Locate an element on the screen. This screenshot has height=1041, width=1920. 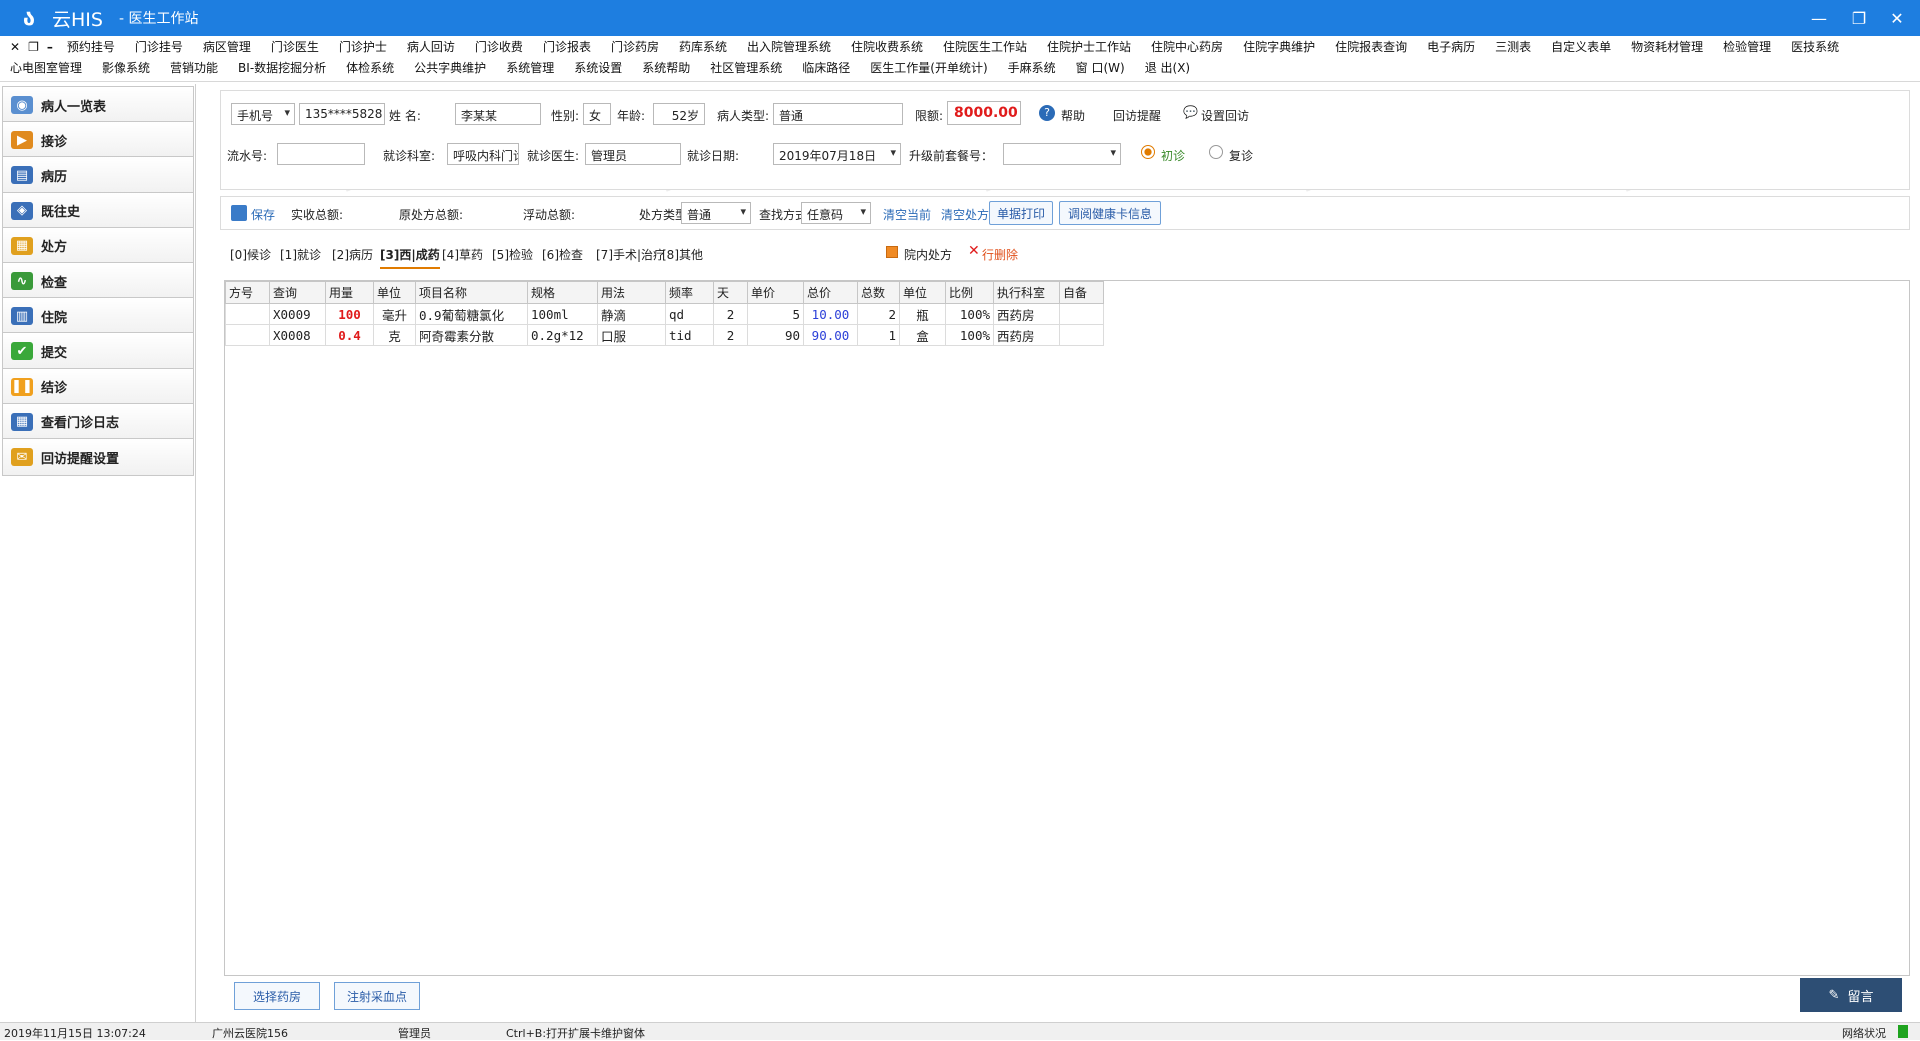
column-header: 查询 is located at coordinates (297, 292).